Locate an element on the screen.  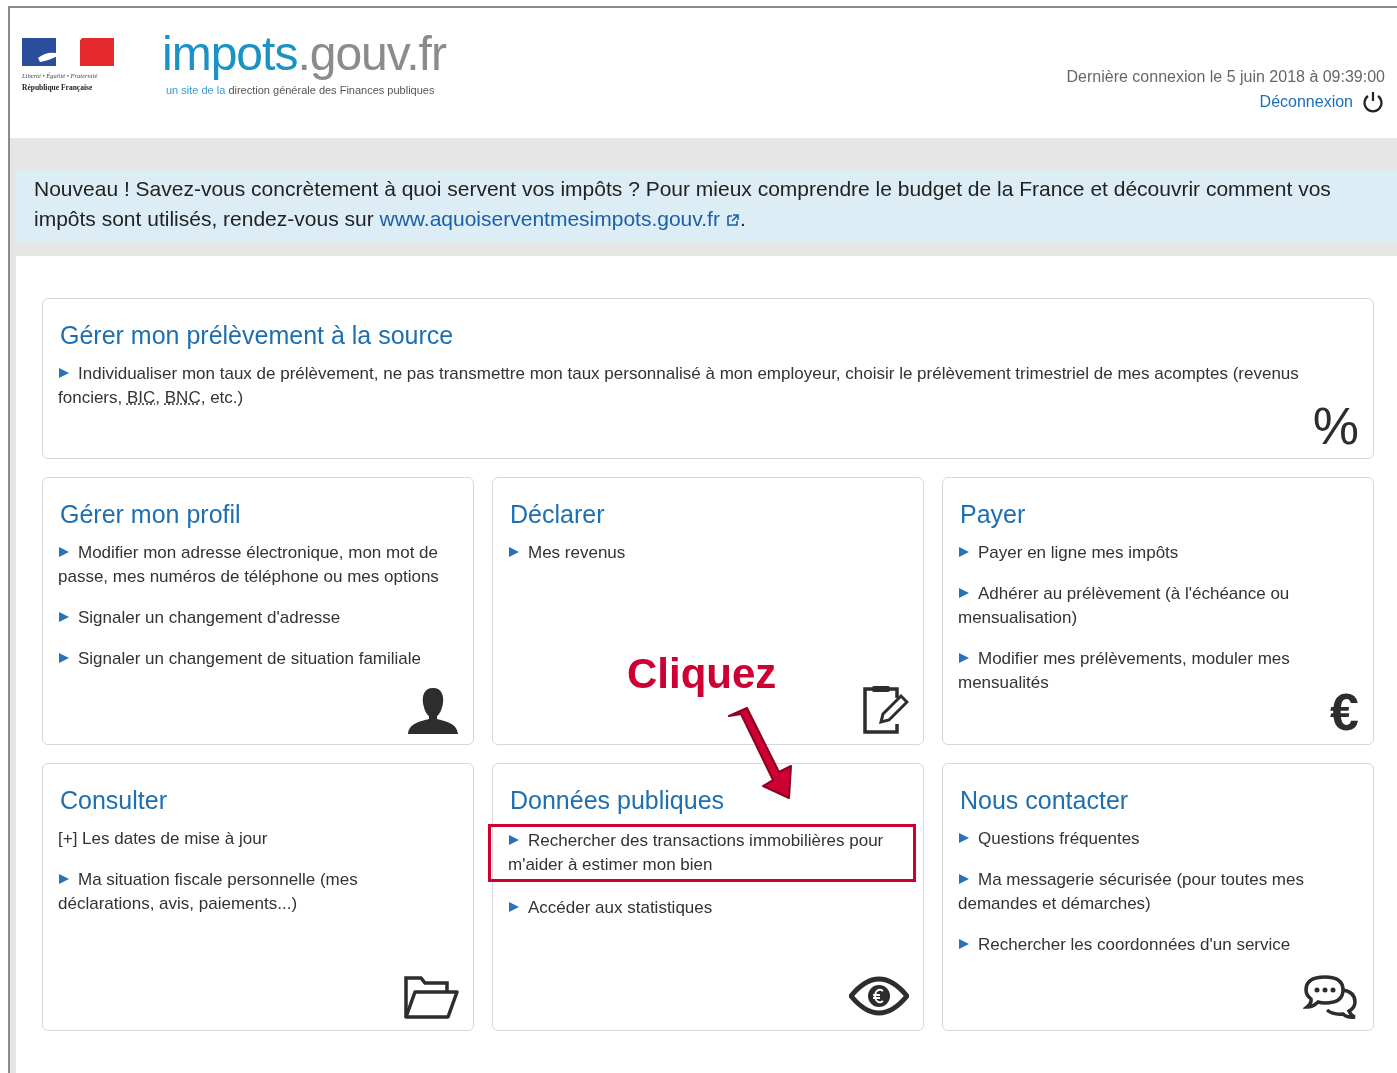
card-title: Consulter is located at coordinates (258, 800).